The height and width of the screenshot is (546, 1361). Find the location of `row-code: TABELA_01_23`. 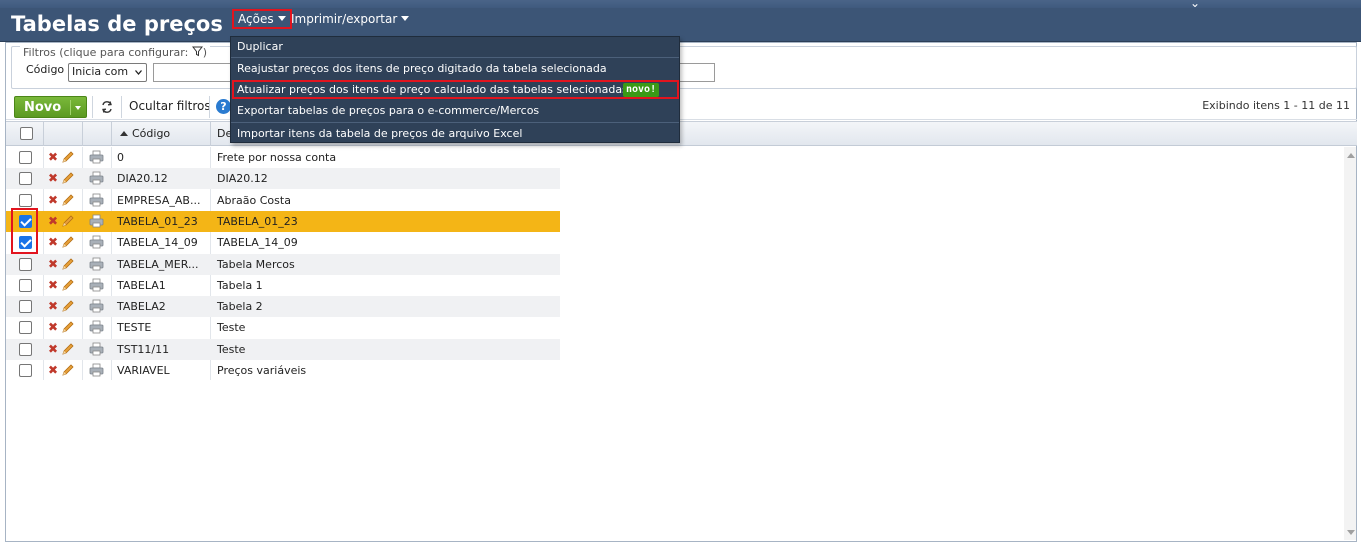

row-code: TABELA_01_23 is located at coordinates (157, 221).